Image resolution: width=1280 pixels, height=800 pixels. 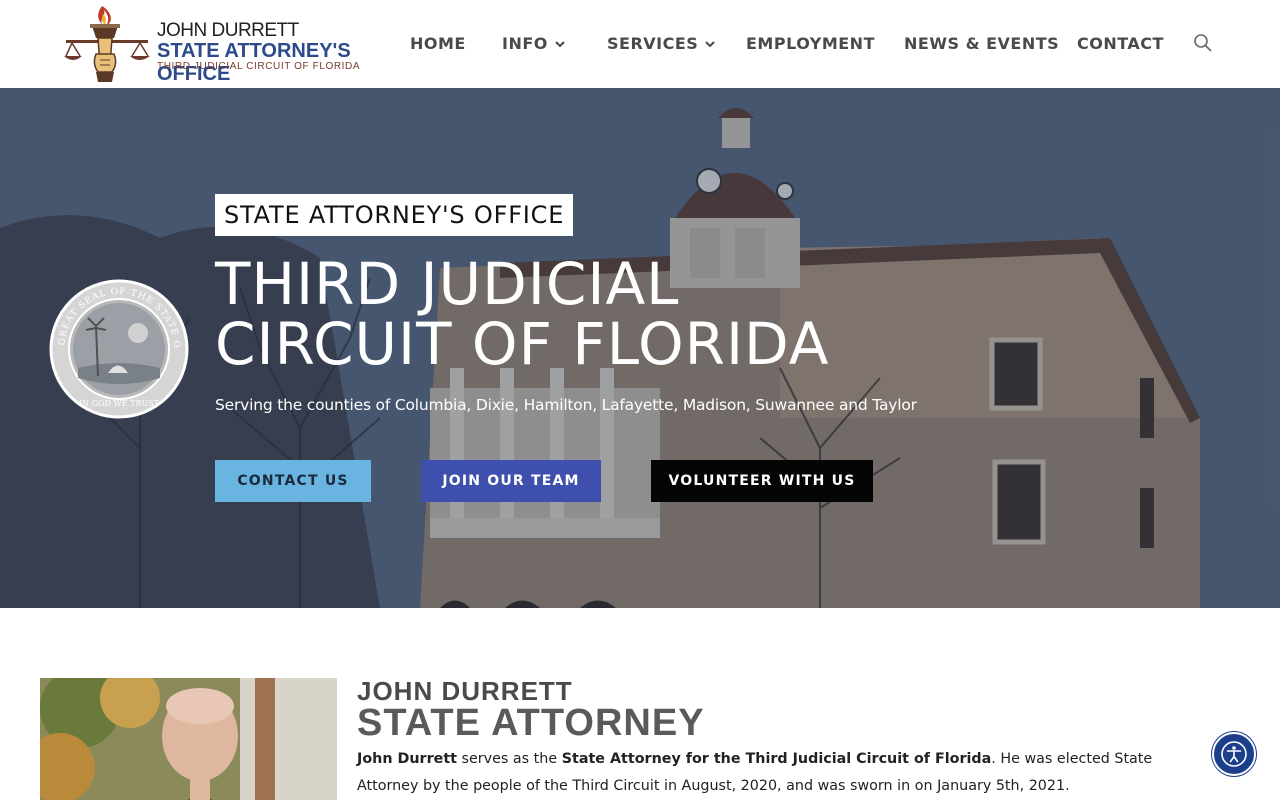 I want to click on office-badge: STATE ATTORNEY'S OFFICE, so click(x=394, y=215).